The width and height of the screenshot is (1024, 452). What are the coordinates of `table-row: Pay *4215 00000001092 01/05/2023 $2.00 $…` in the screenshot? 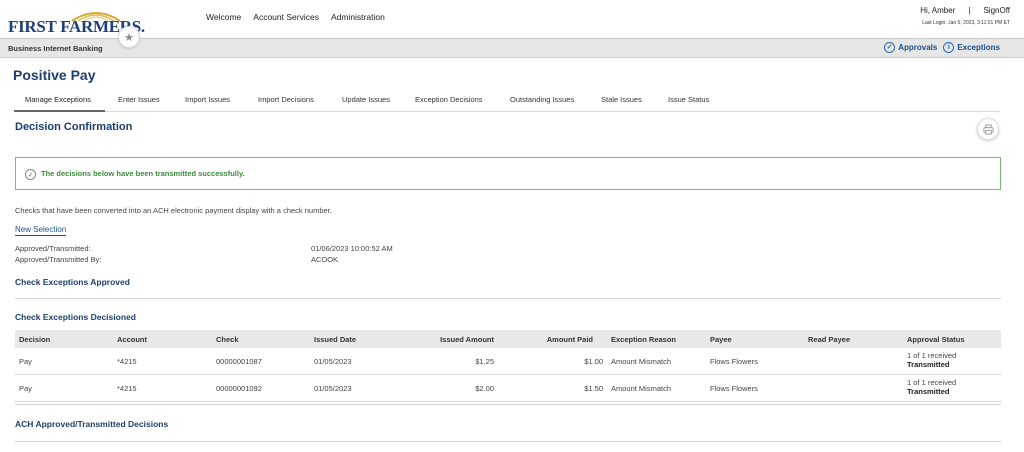 It's located at (508, 388).